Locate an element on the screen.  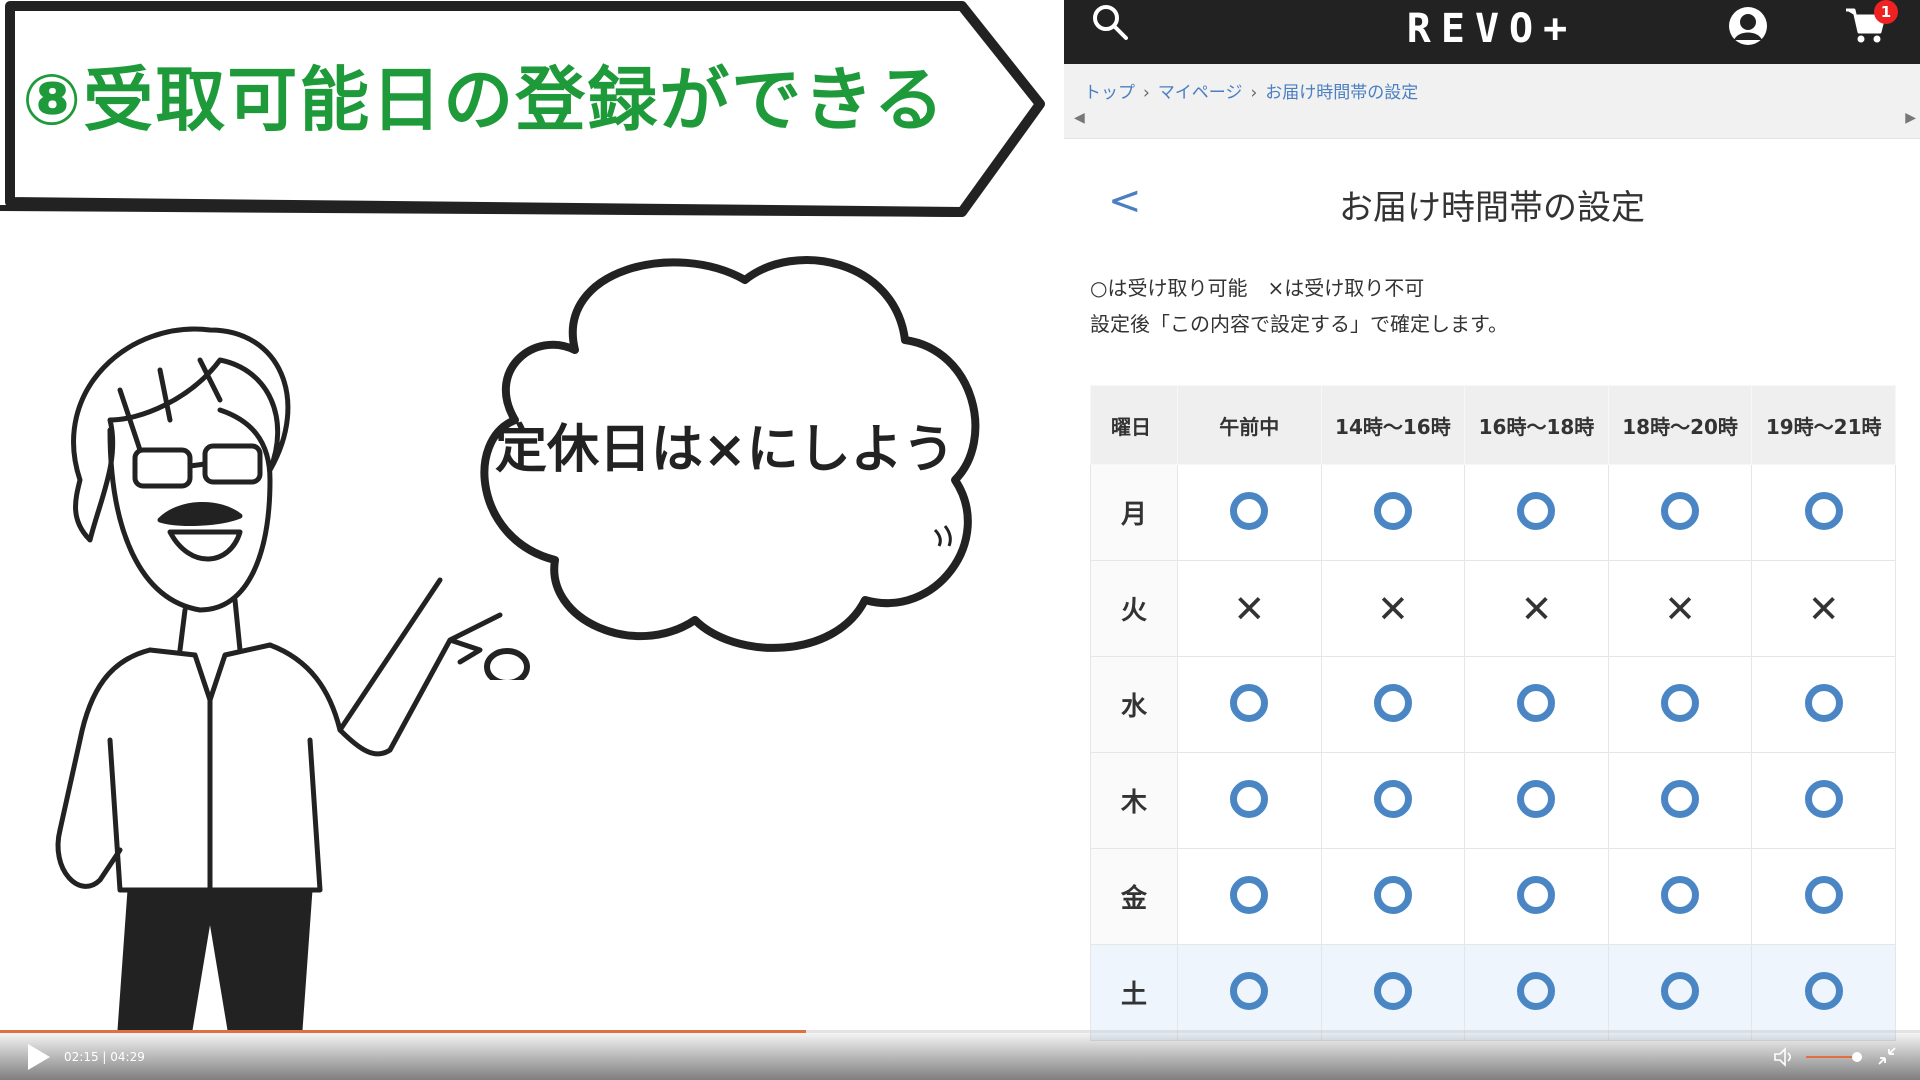
table-row: 土 is located at coordinates (1493, 992).